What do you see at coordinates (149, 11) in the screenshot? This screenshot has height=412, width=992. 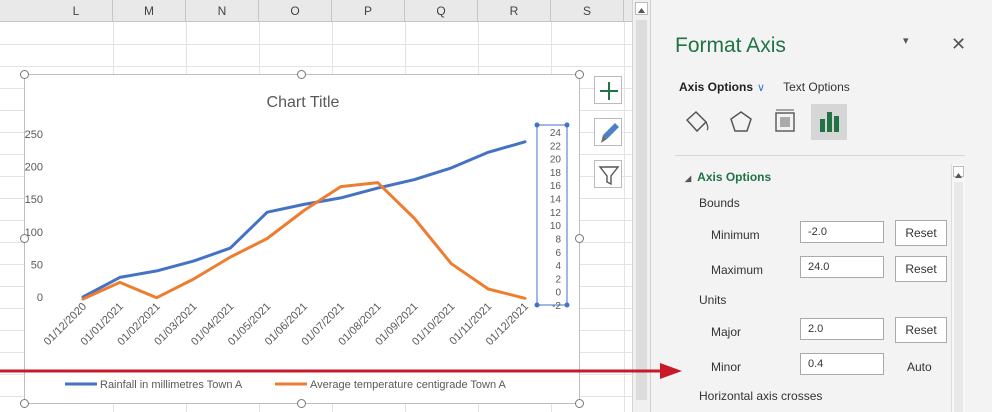 I see `column-header-m: M` at bounding box center [149, 11].